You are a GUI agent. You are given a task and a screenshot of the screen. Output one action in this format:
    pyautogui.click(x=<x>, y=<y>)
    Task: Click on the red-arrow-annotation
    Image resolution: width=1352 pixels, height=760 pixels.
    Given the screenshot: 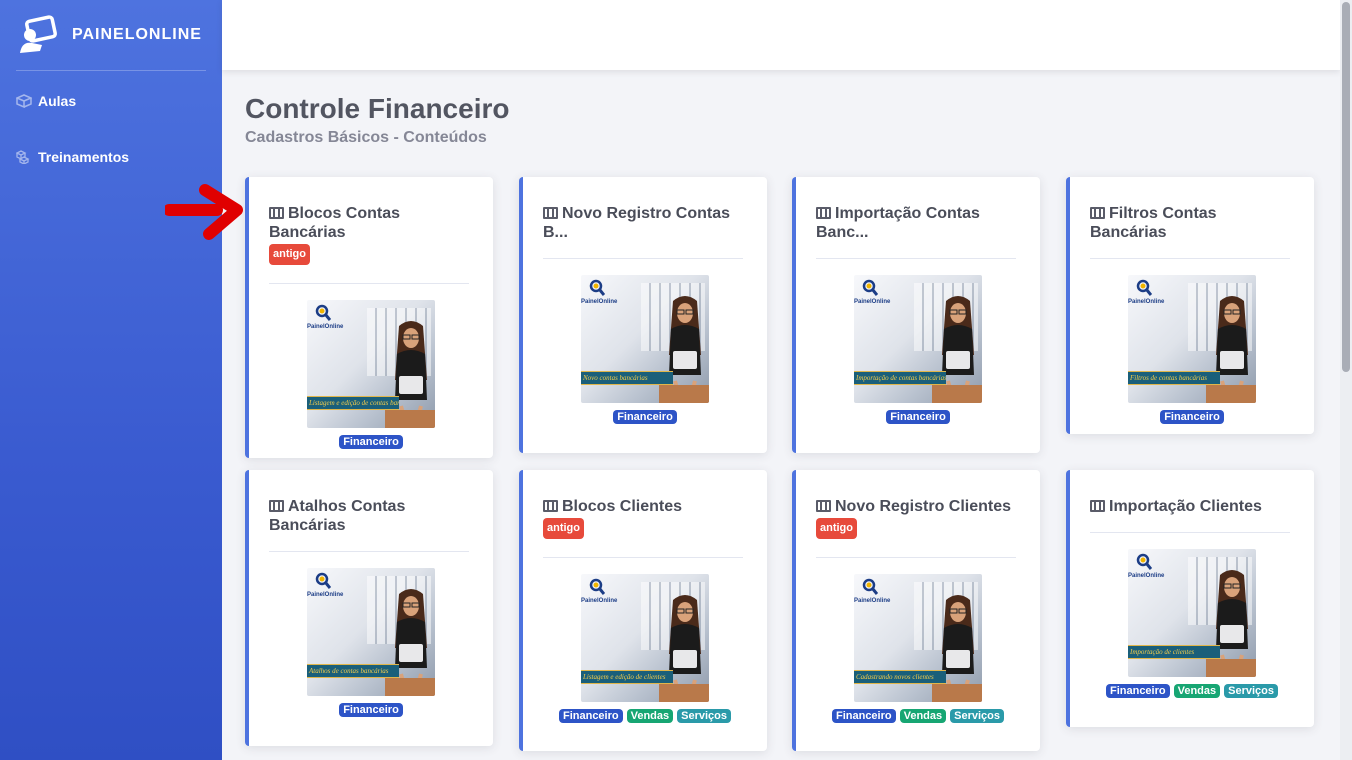 What is the action you would take?
    pyautogui.click(x=204, y=212)
    